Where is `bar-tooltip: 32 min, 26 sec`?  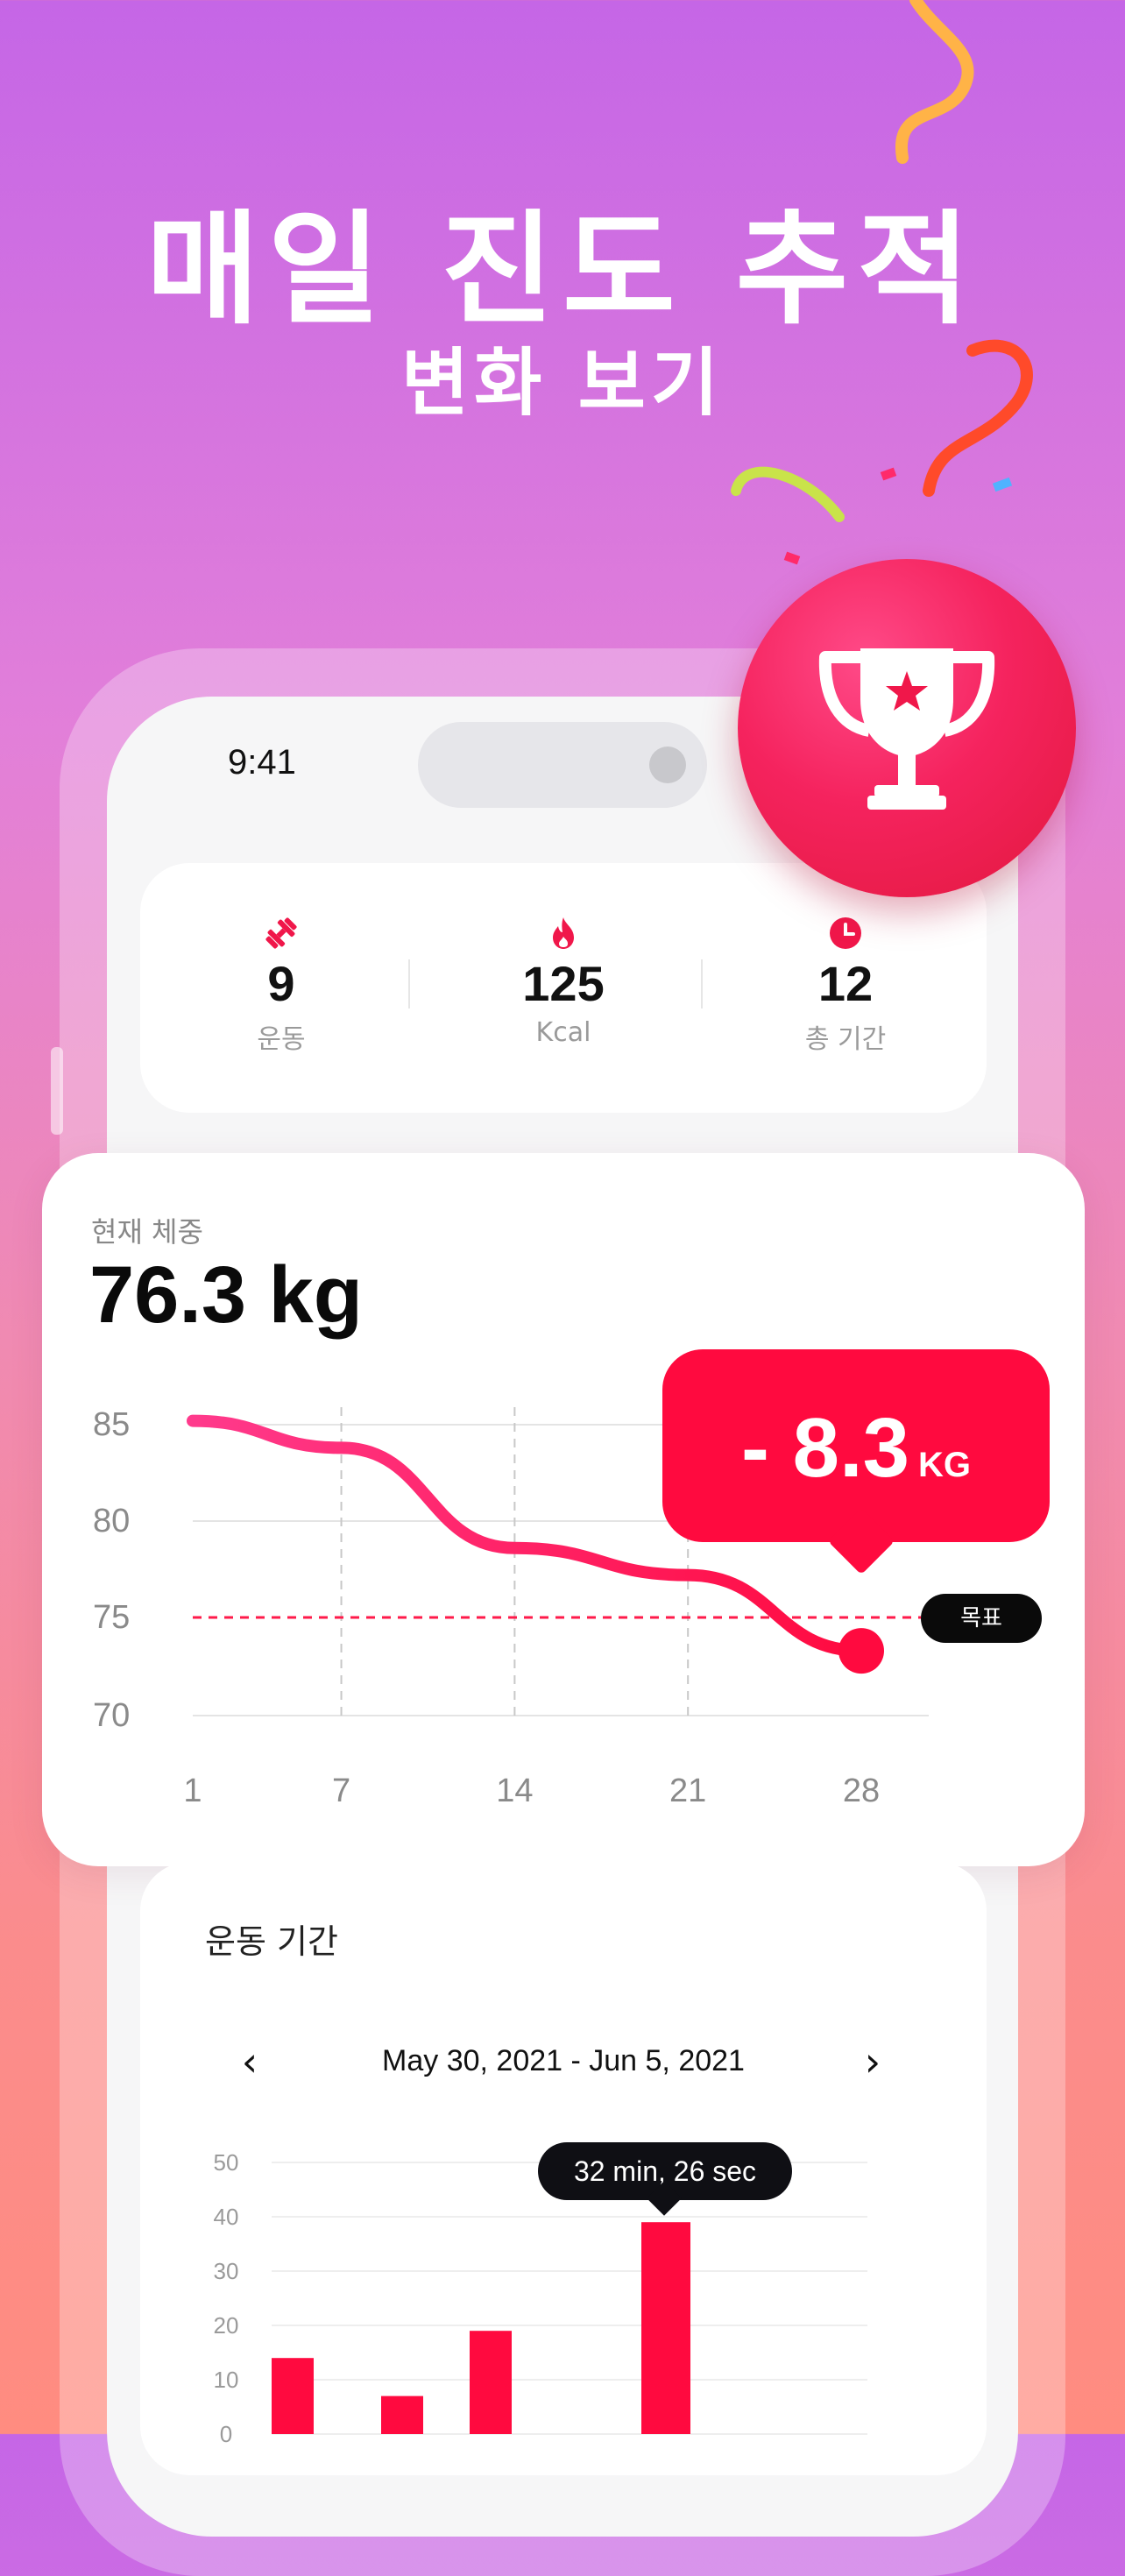 bar-tooltip: 32 min, 26 sec is located at coordinates (665, 2179).